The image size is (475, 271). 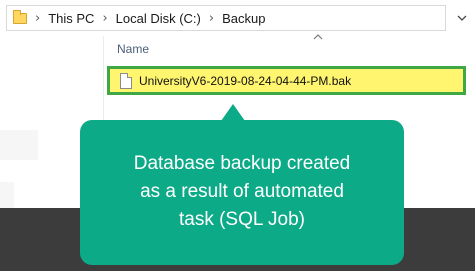 What do you see at coordinates (242, 163) in the screenshot?
I see `callout-line: Database backup created` at bounding box center [242, 163].